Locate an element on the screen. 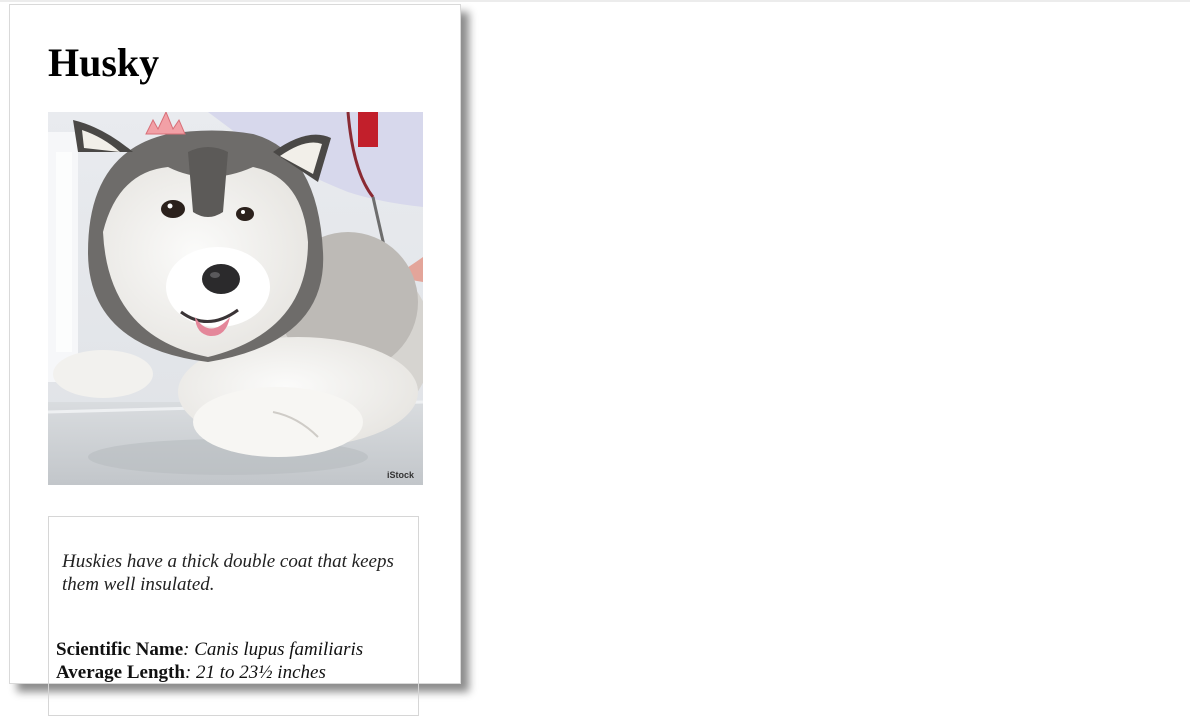  scientific-name-row: Scientific Name: Canis lupus familiaris is located at coordinates (209, 649).